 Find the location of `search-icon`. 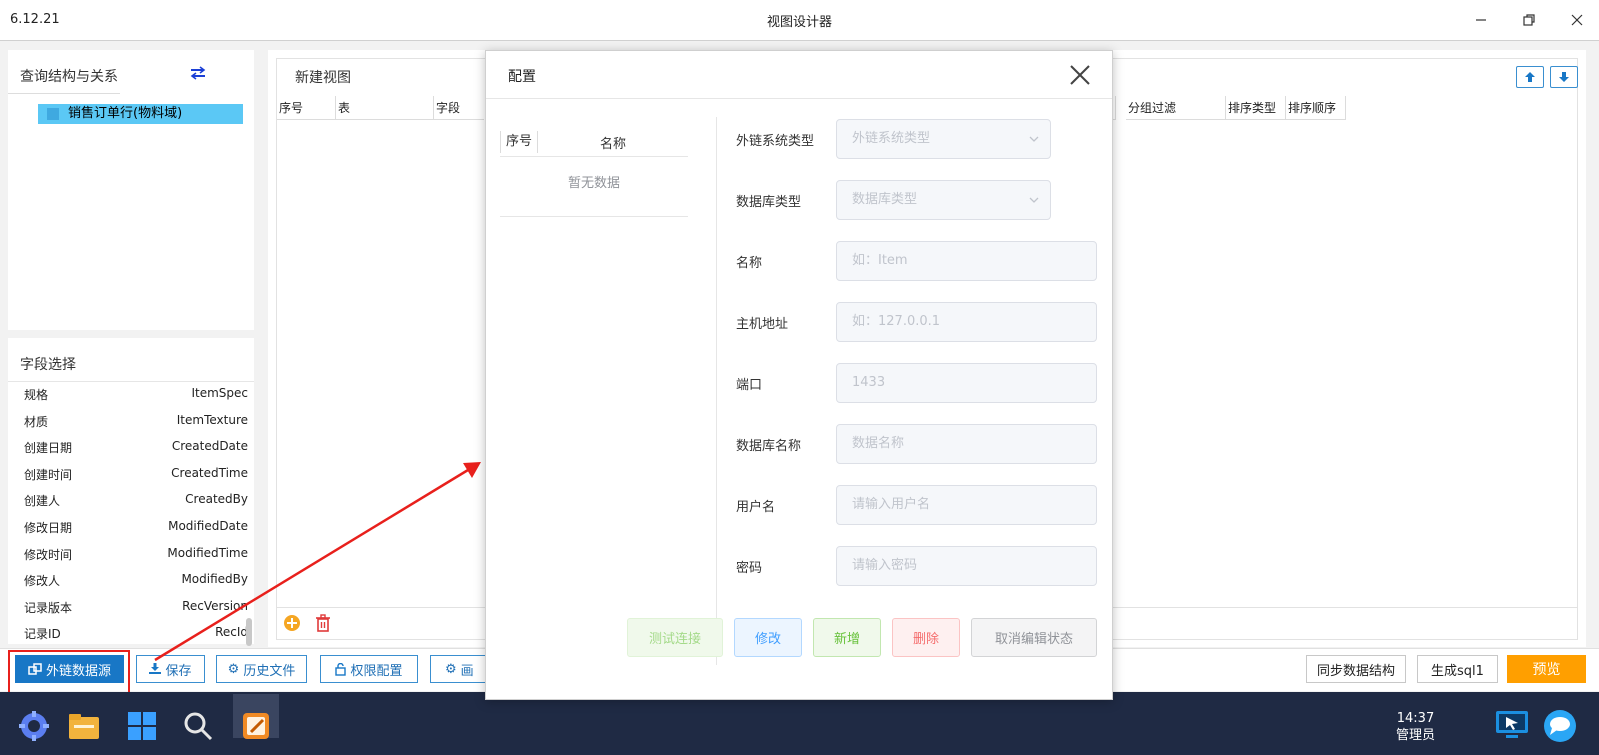

search-icon is located at coordinates (198, 726).